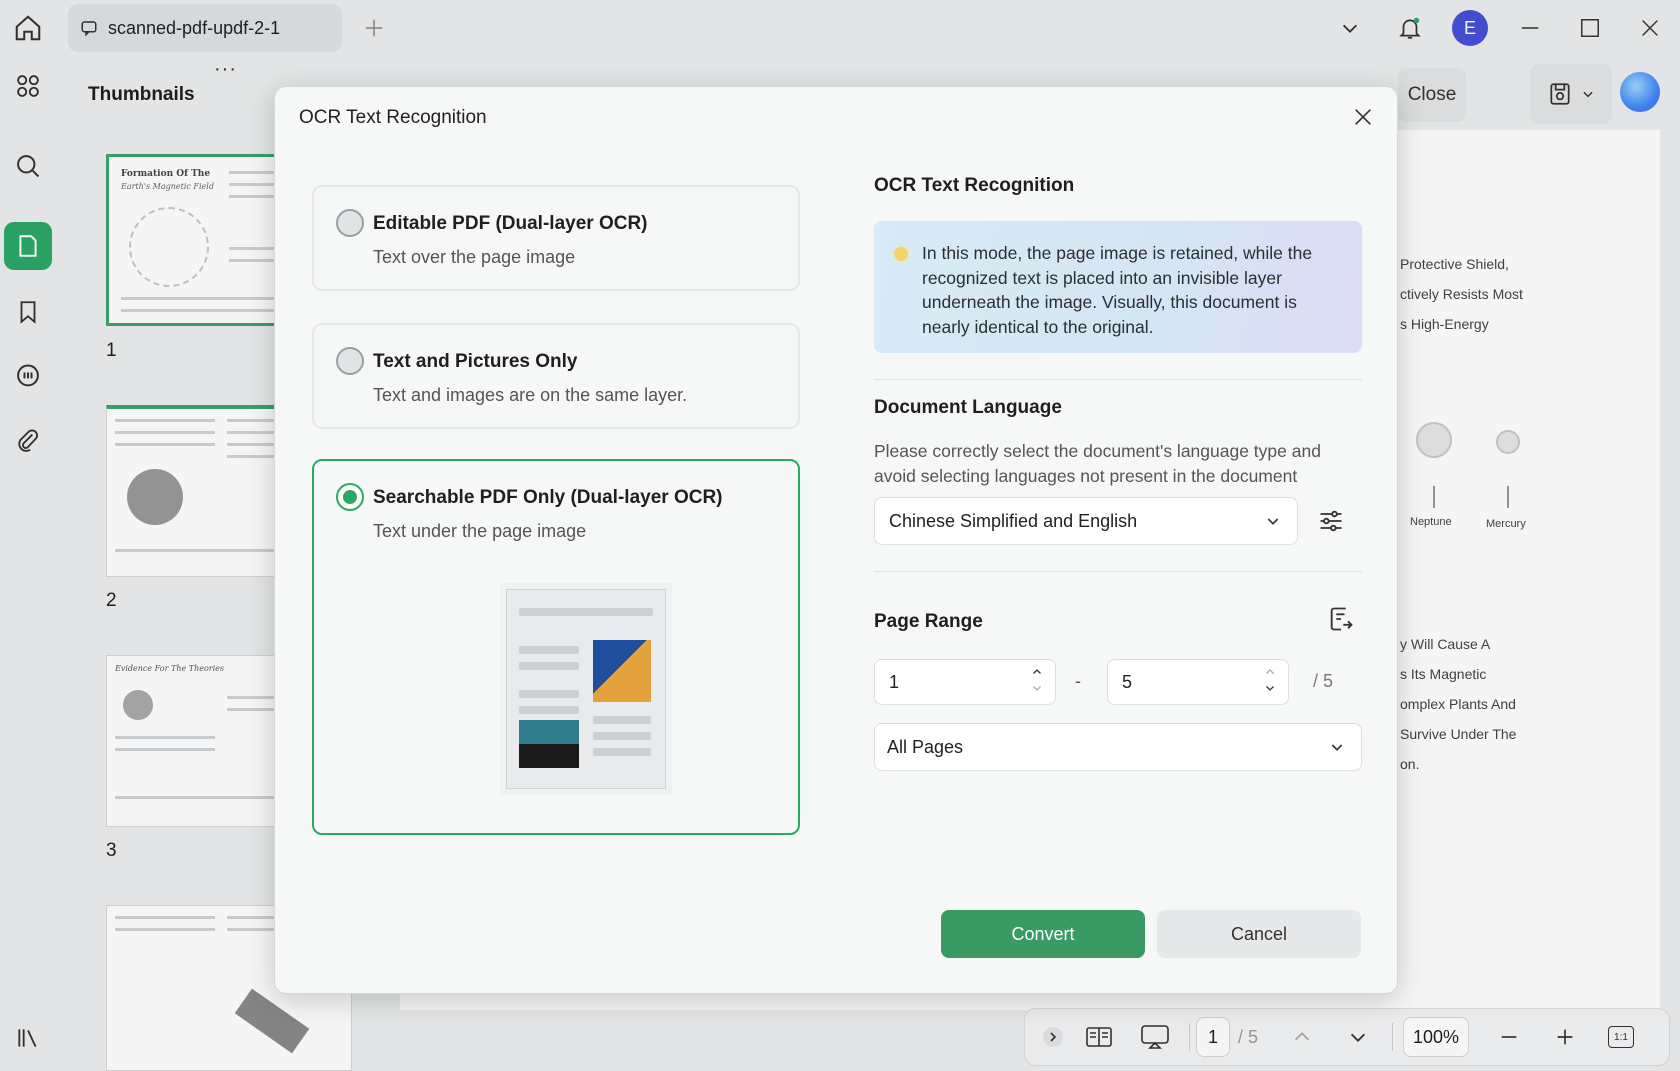 This screenshot has height=1071, width=1680. I want to click on option-subtitle: Text and images are on the same layer., so click(530, 395).